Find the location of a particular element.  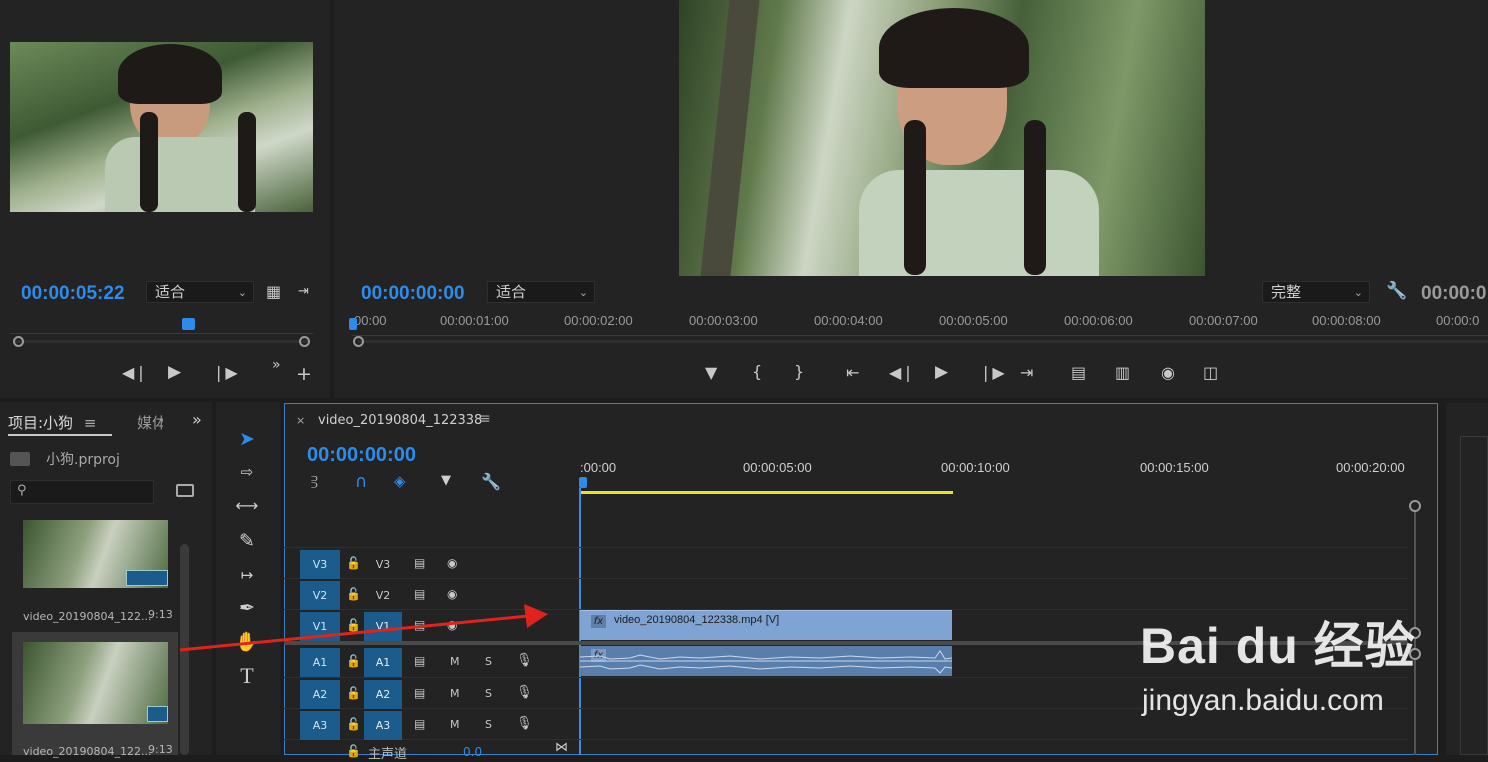

track-select-icon: ⇨ is located at coordinates (247, 472).